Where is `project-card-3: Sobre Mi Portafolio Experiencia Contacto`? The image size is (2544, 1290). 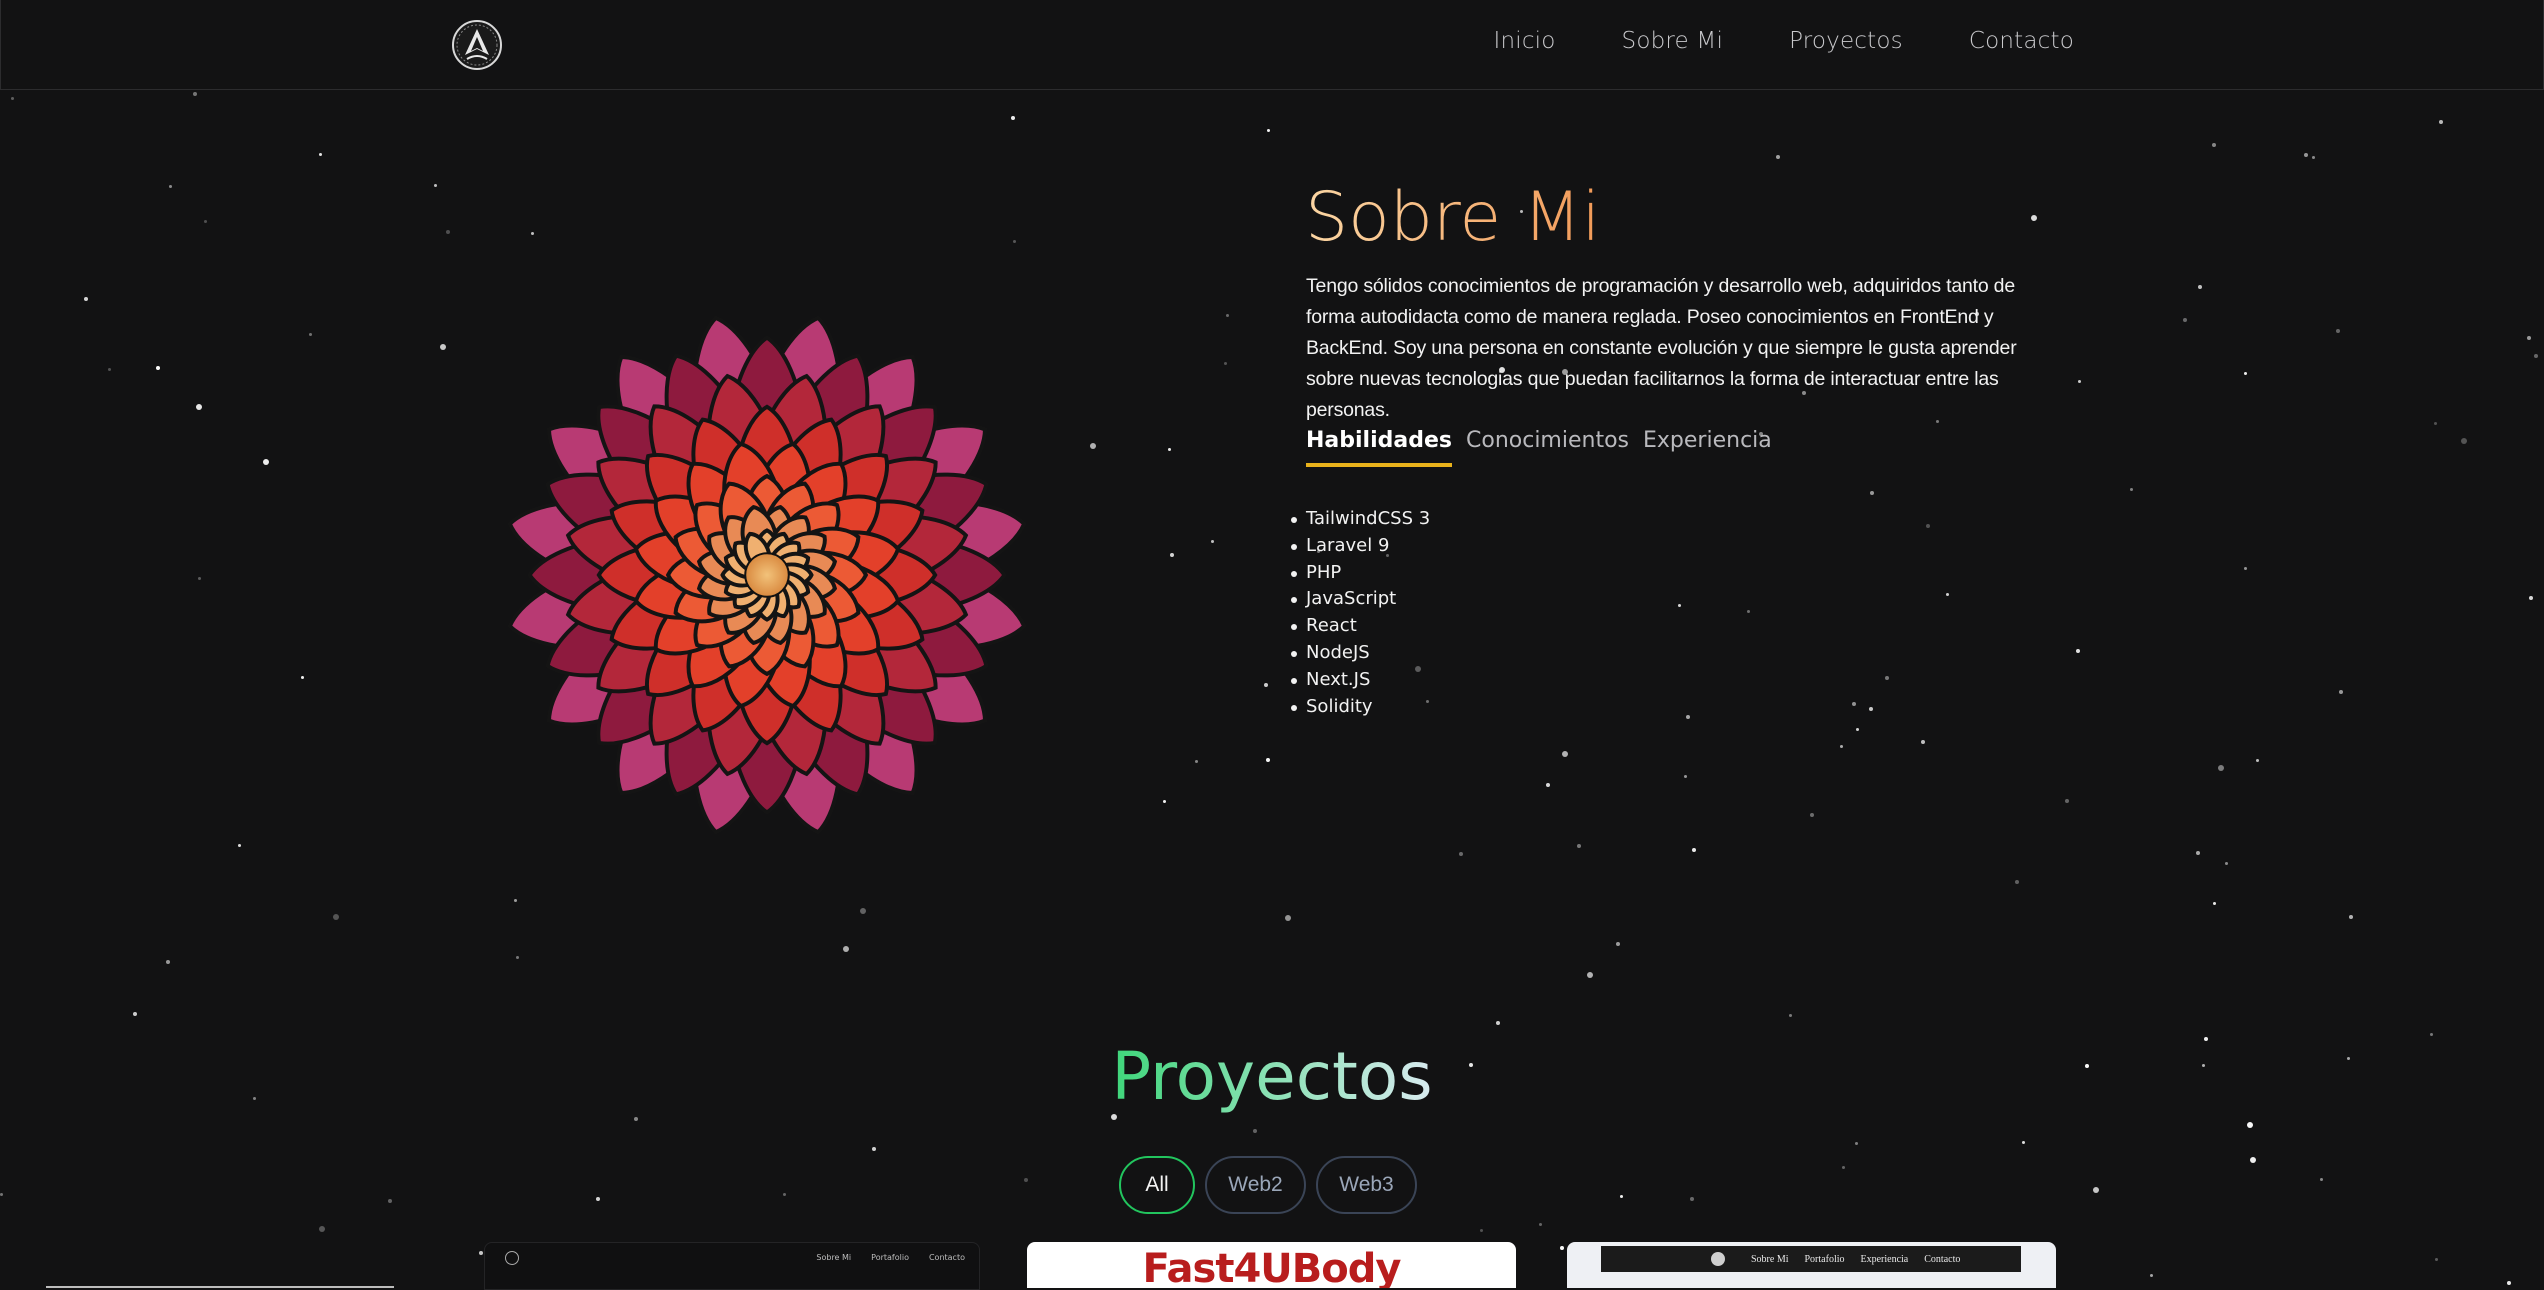 project-card-3: Sobre Mi Portafolio Experiencia Contacto is located at coordinates (1811, 1265).